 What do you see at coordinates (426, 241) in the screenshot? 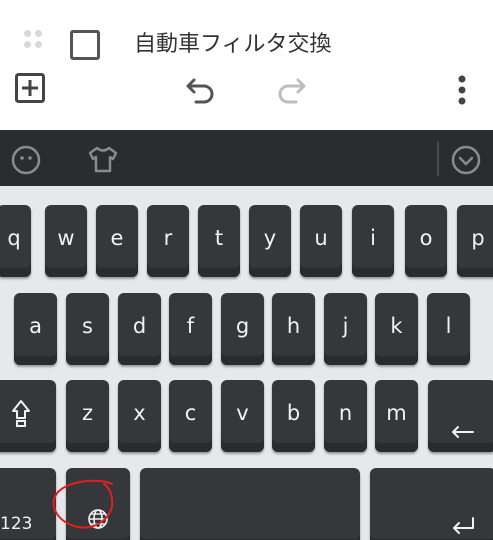
I see `key-o: o` at bounding box center [426, 241].